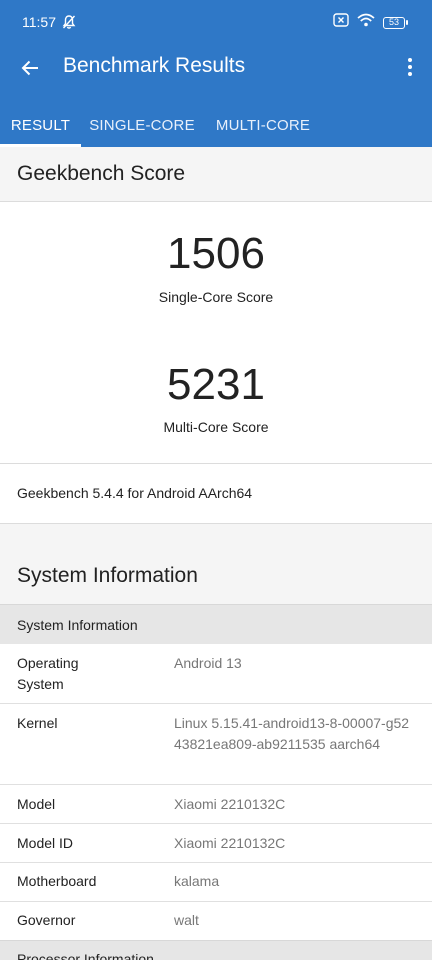 The image size is (432, 960). What do you see at coordinates (216, 384) in the screenshot?
I see `multi-core-score: 5231` at bounding box center [216, 384].